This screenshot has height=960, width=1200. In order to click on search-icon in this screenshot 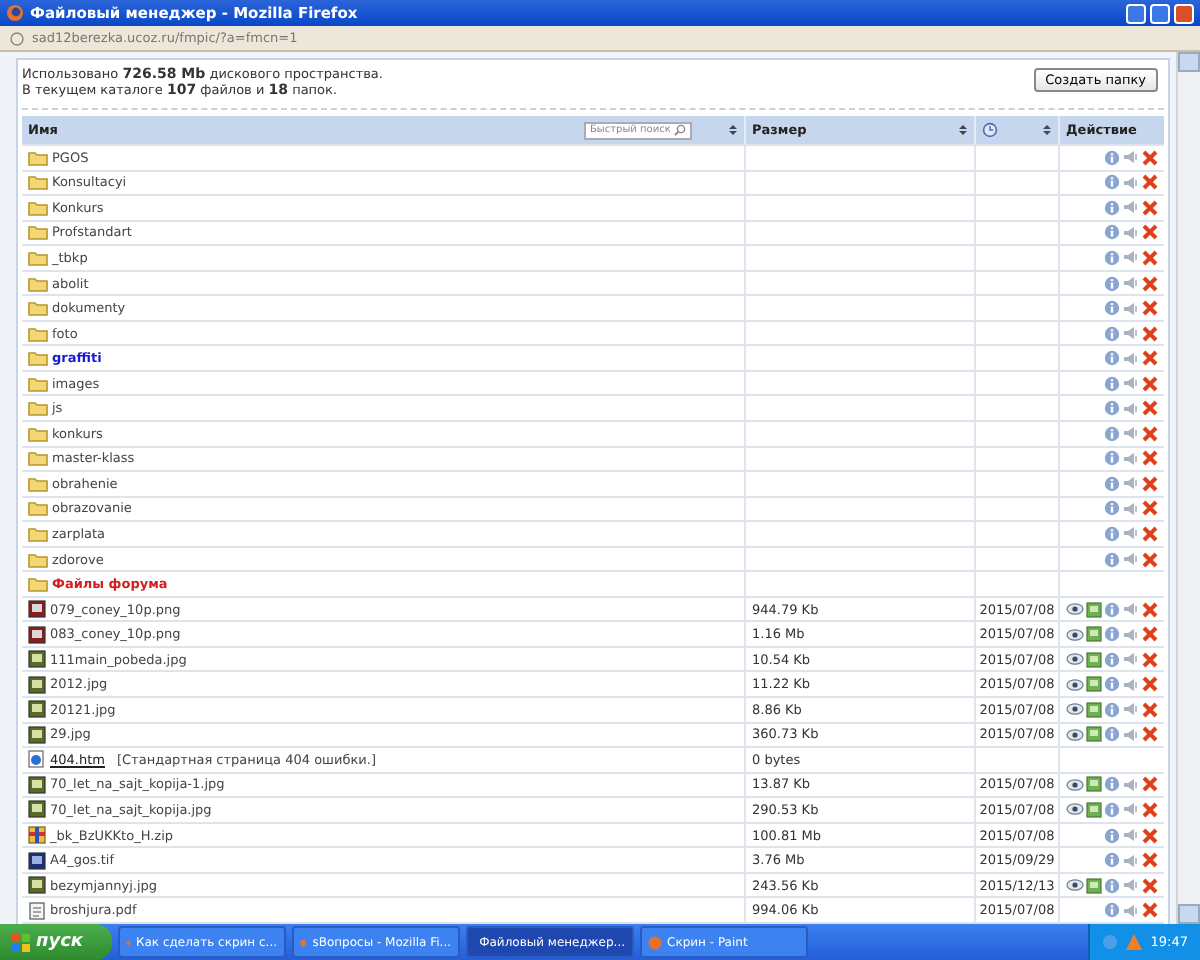, I will do `click(680, 130)`.